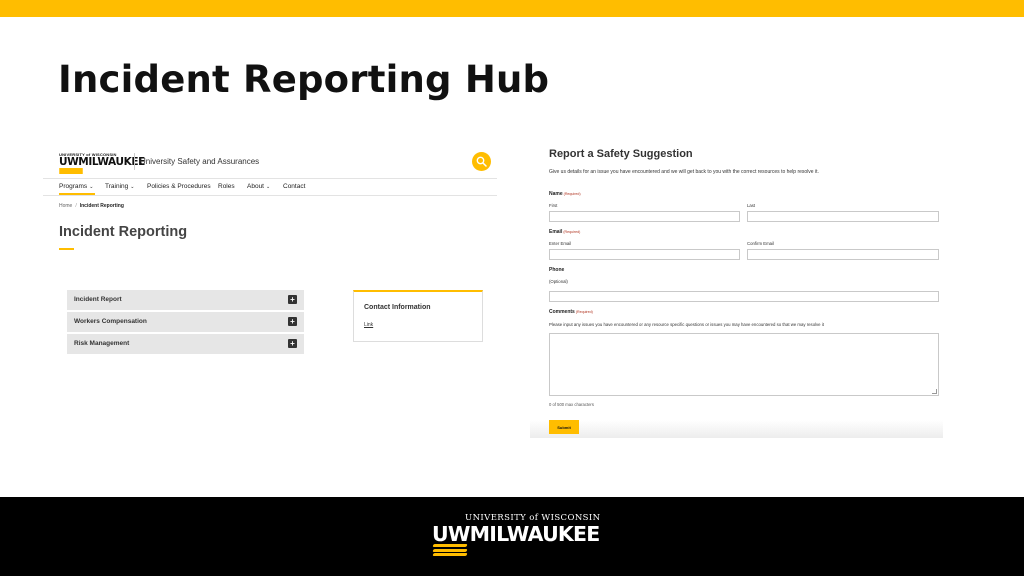 The width and height of the screenshot is (1024, 576). I want to click on nav-label: Contact, so click(294, 186).